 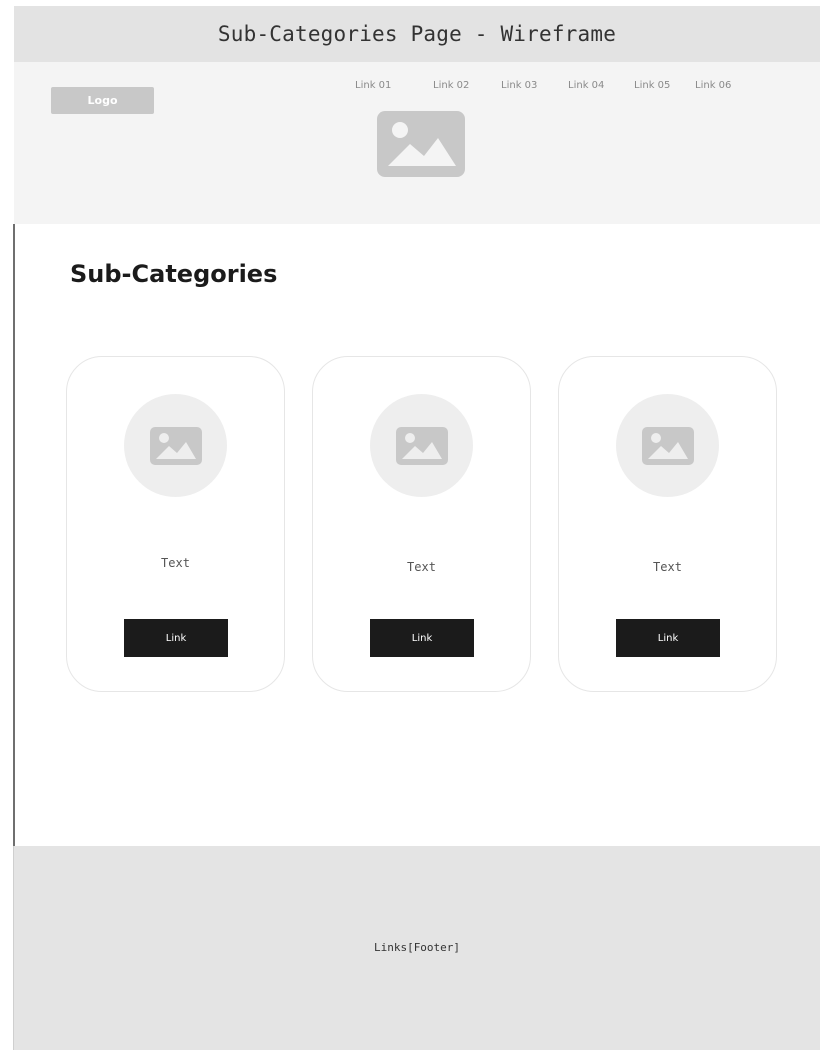 What do you see at coordinates (14, 535) in the screenshot?
I see `page-left-border` at bounding box center [14, 535].